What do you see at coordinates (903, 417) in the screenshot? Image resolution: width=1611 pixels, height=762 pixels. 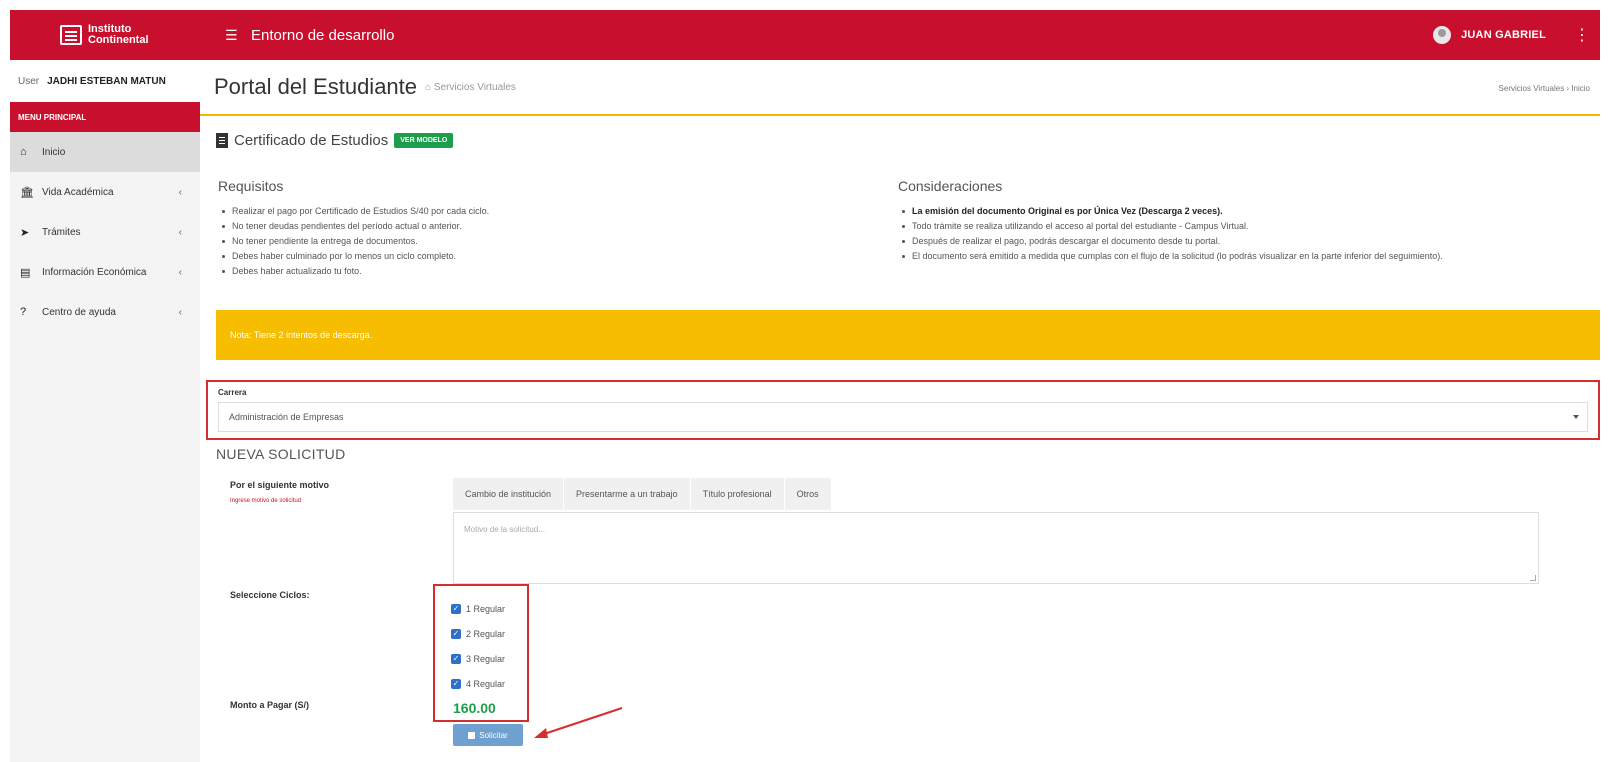 I see `carrera-select: Administración de Empresas` at bounding box center [903, 417].